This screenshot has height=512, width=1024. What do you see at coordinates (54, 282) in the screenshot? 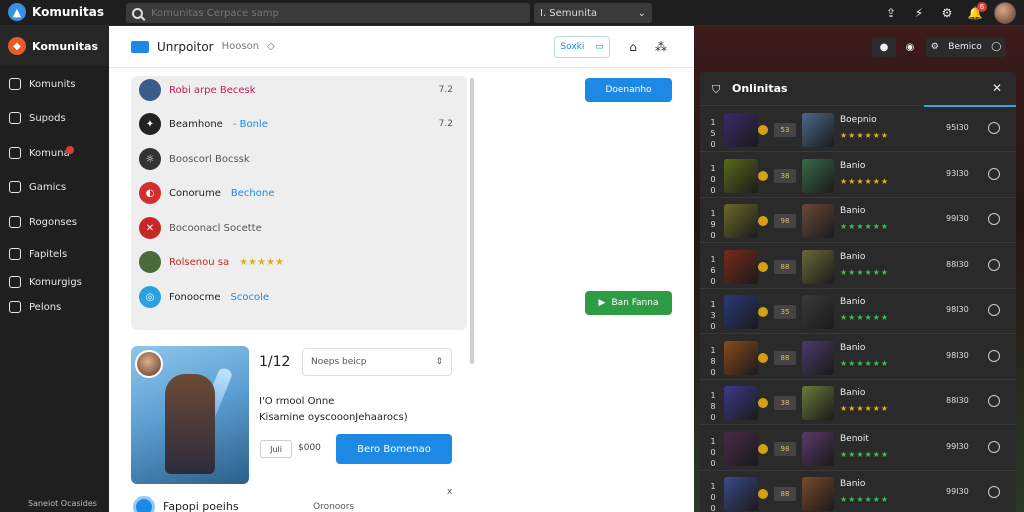
I see `sidebar-item-komurgigs: Komurgigs` at bounding box center [54, 282].